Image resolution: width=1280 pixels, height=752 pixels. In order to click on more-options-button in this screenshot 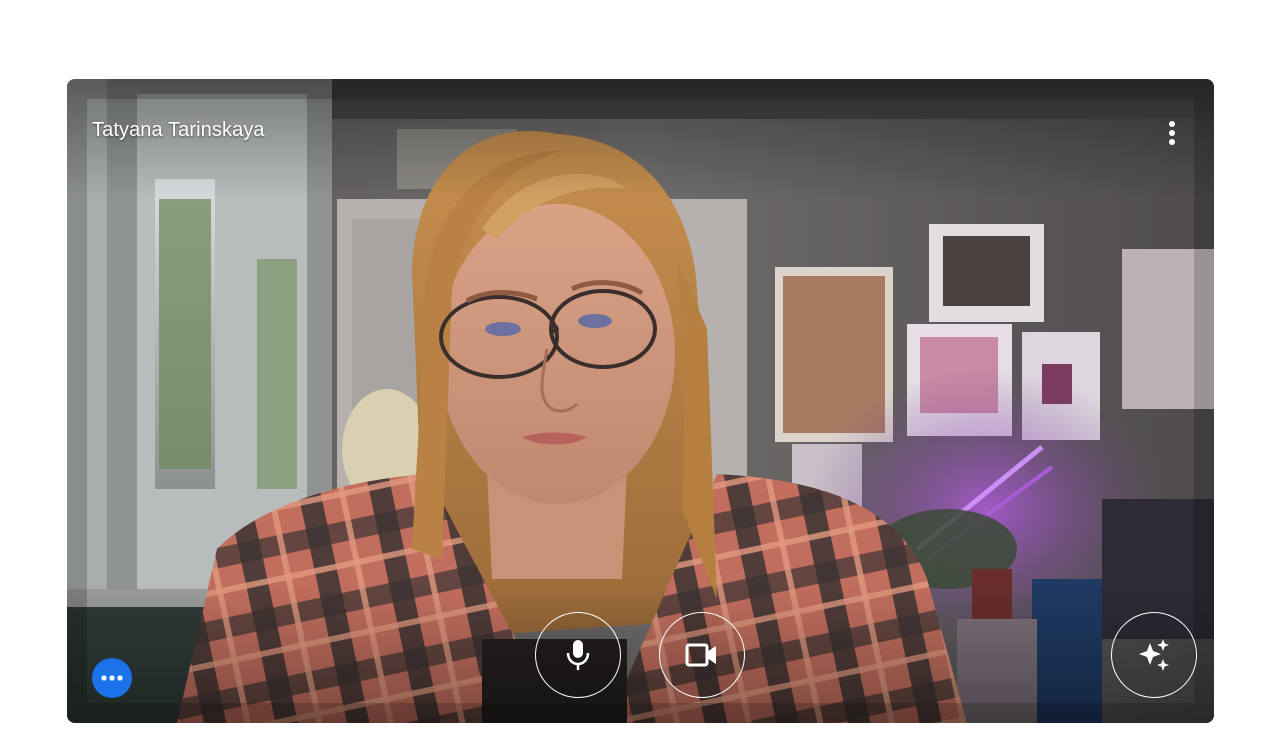, I will do `click(1172, 133)`.